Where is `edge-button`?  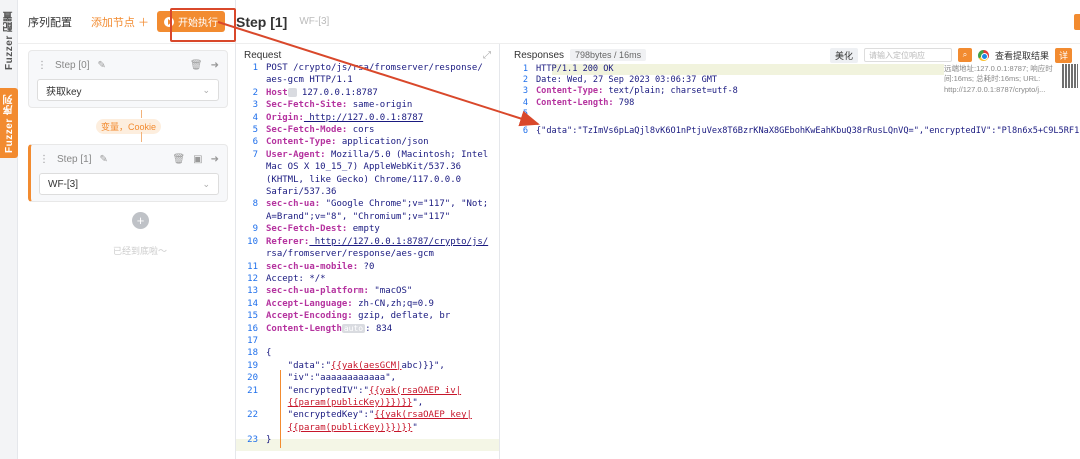
edge-button is located at coordinates (1077, 22).